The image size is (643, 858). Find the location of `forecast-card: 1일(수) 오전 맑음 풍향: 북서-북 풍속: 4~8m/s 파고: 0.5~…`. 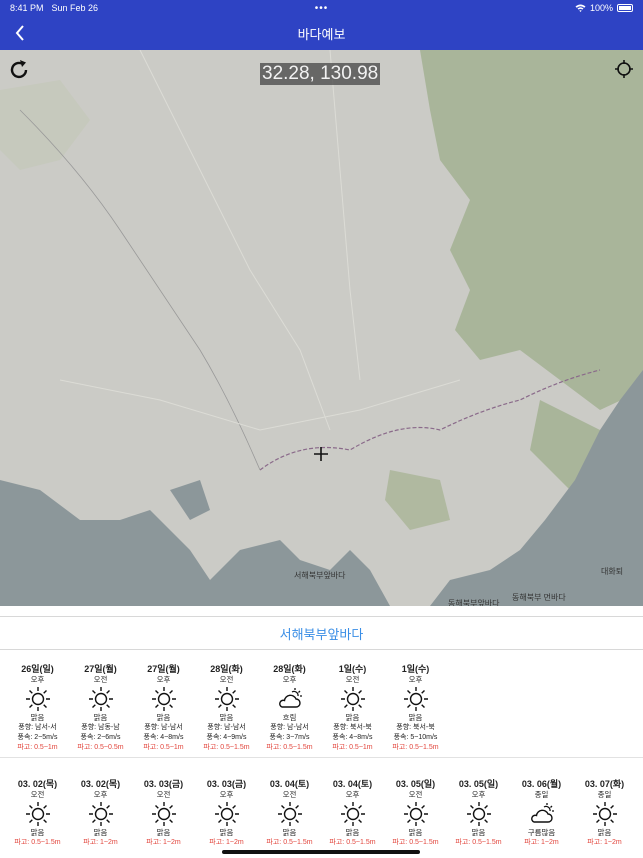

forecast-card: 1일(수) 오전 맑음 풍향: 북서-북 풍속: 4~8m/s 파고: 0.5~… is located at coordinates (352, 708).